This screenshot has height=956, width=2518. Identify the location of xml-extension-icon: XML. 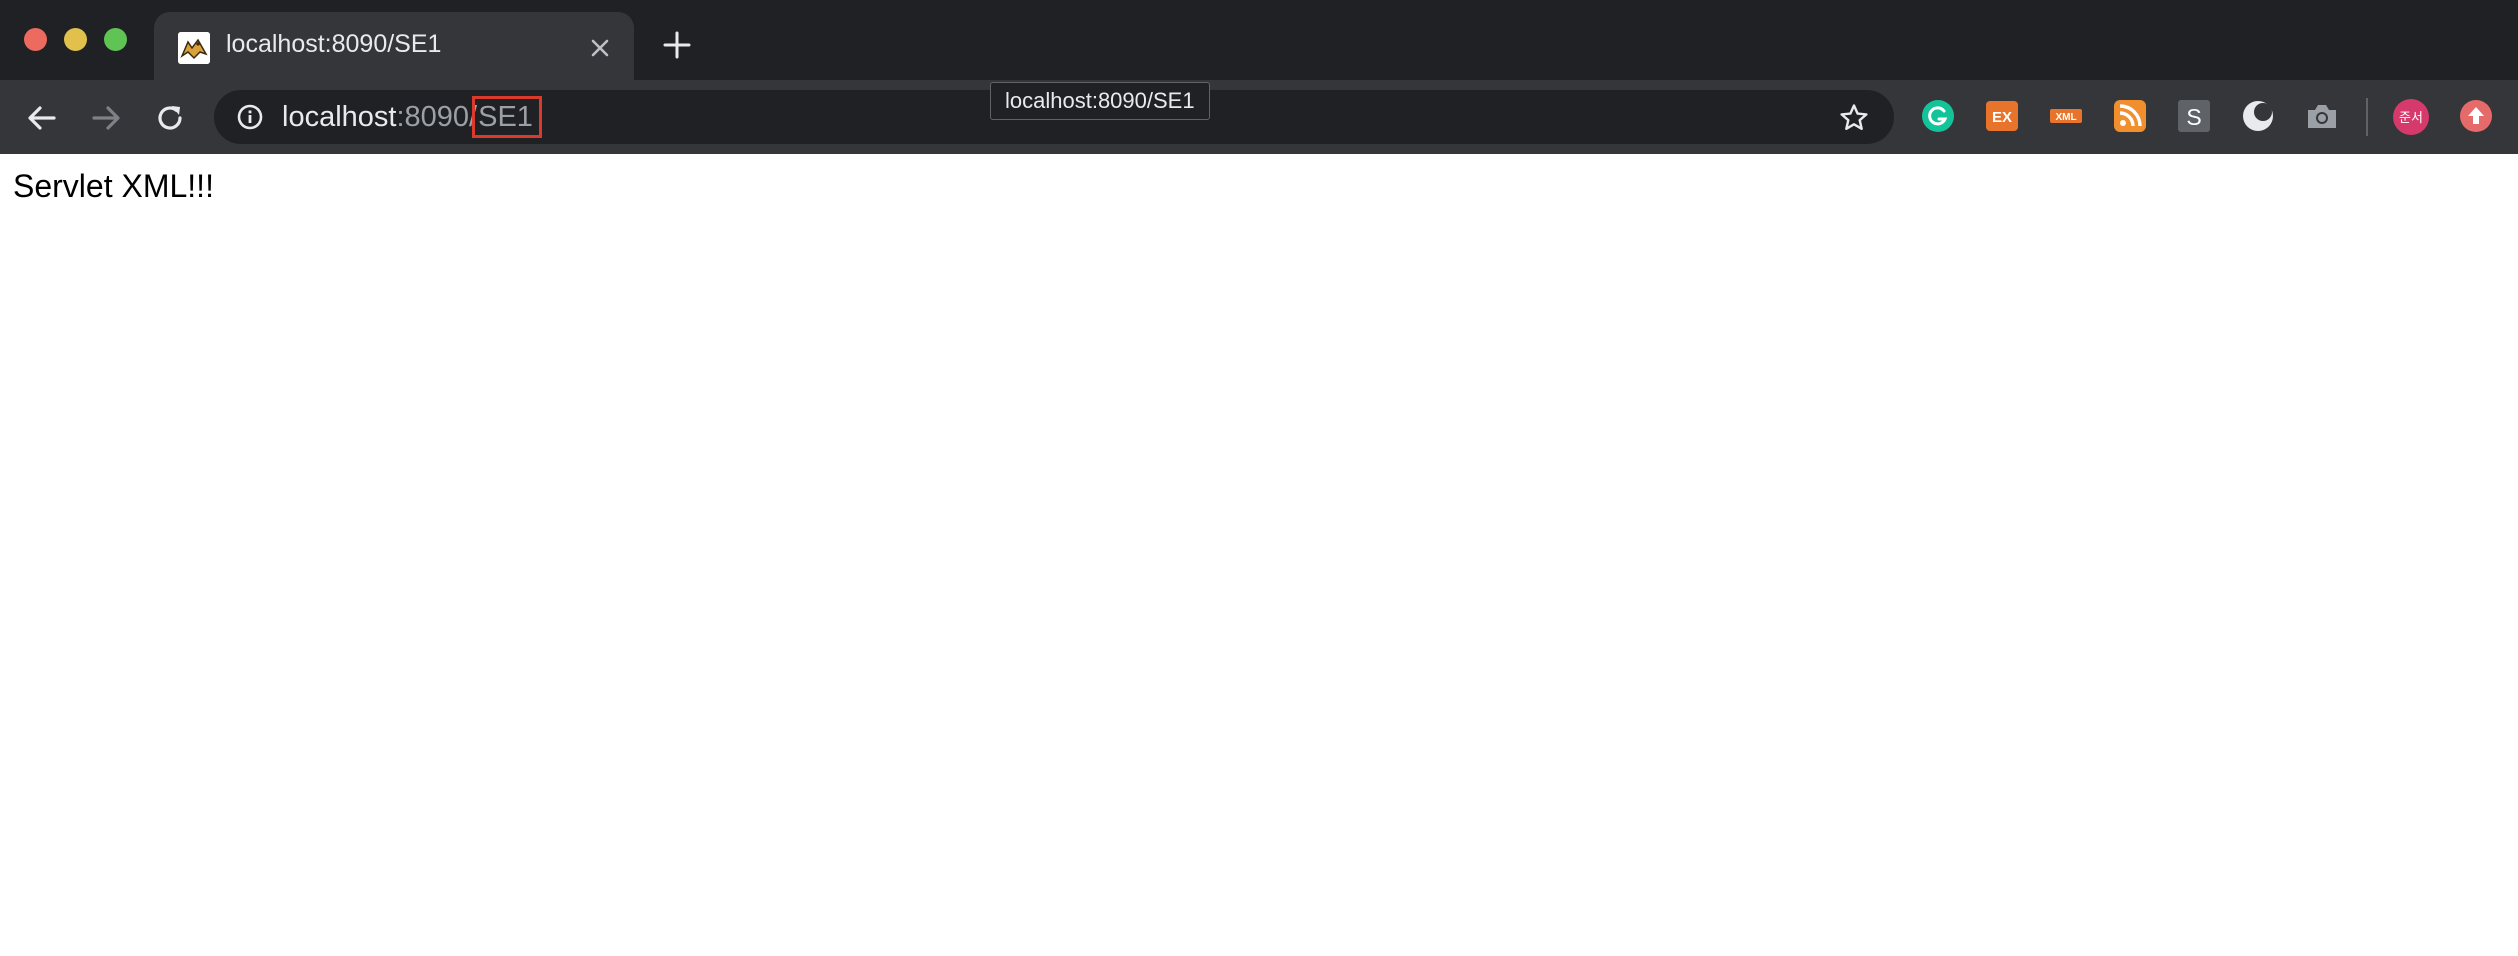
(2066, 116).